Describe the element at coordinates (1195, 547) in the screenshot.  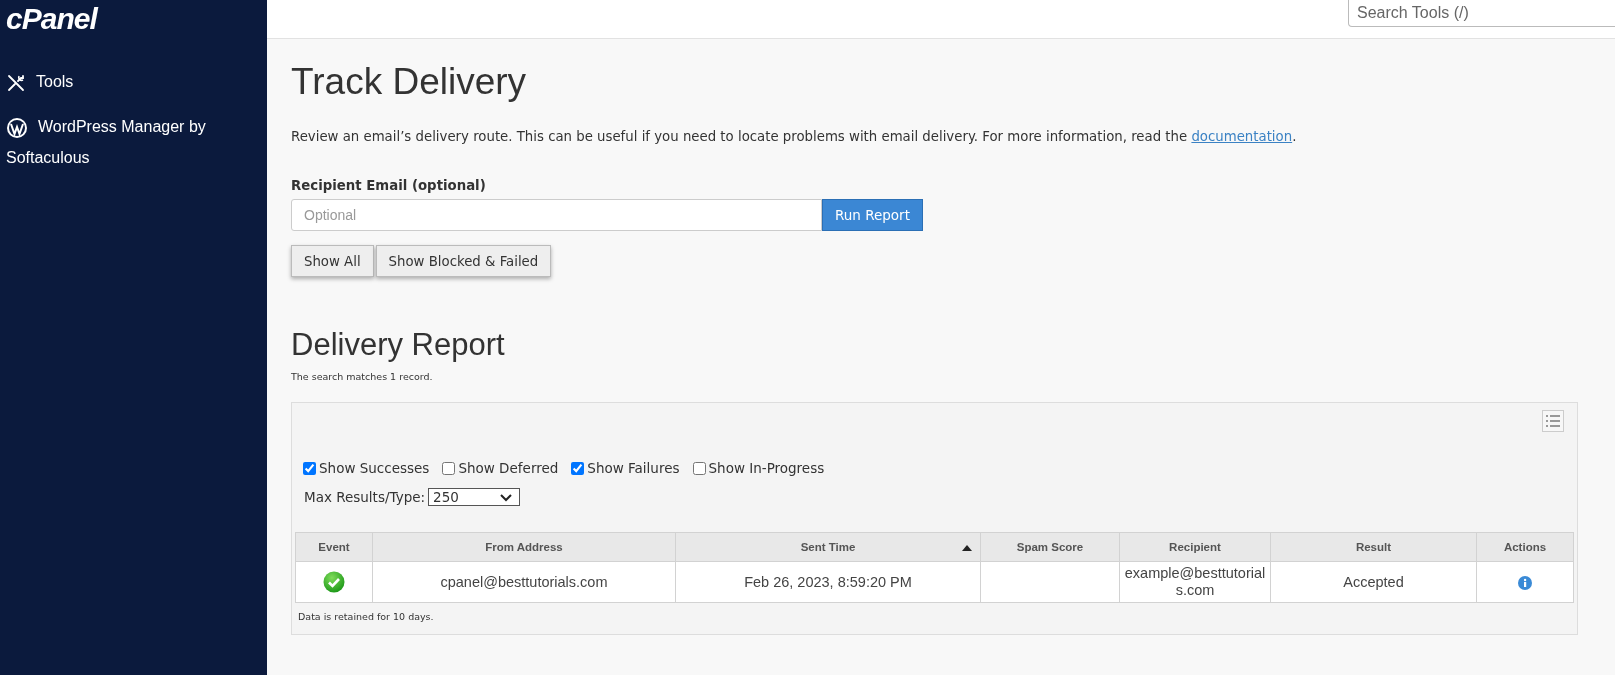
I see `column-header: Recipient` at that location.